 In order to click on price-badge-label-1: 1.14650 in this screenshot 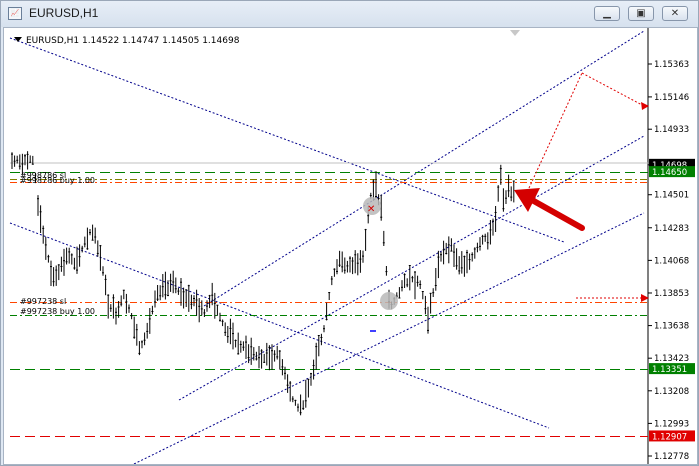, I will do `click(669, 173)`.